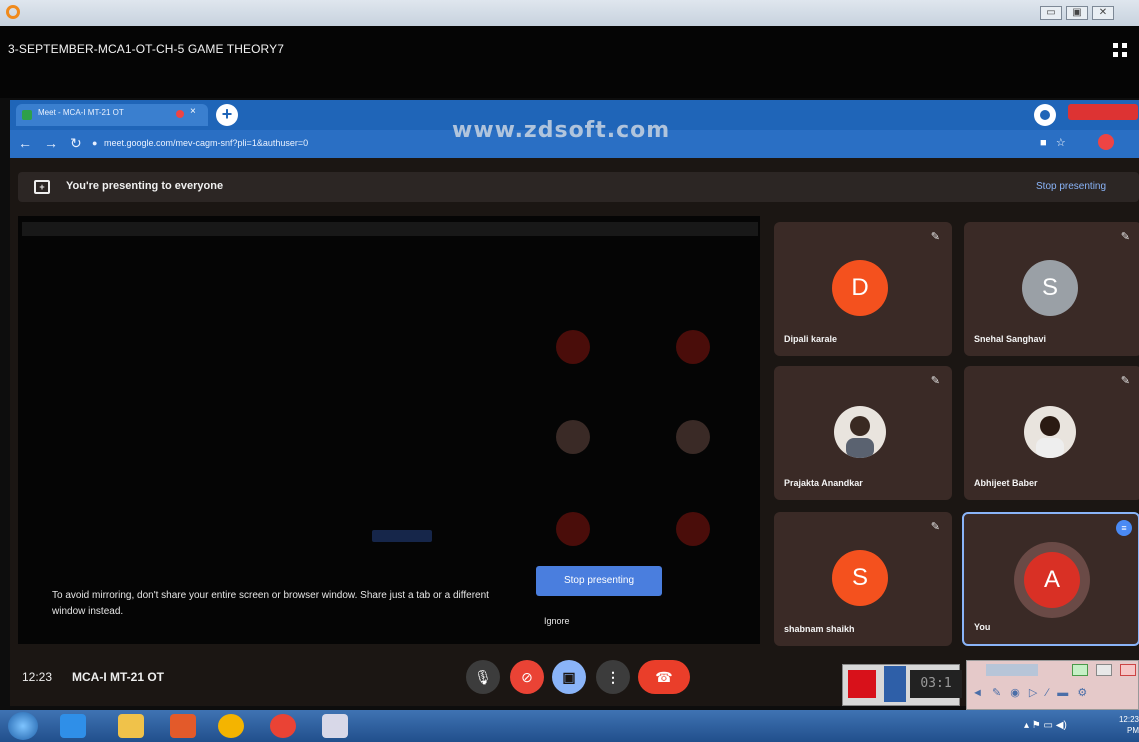 The width and height of the screenshot is (1139, 742). I want to click on lock-icon: ●, so click(95, 143).